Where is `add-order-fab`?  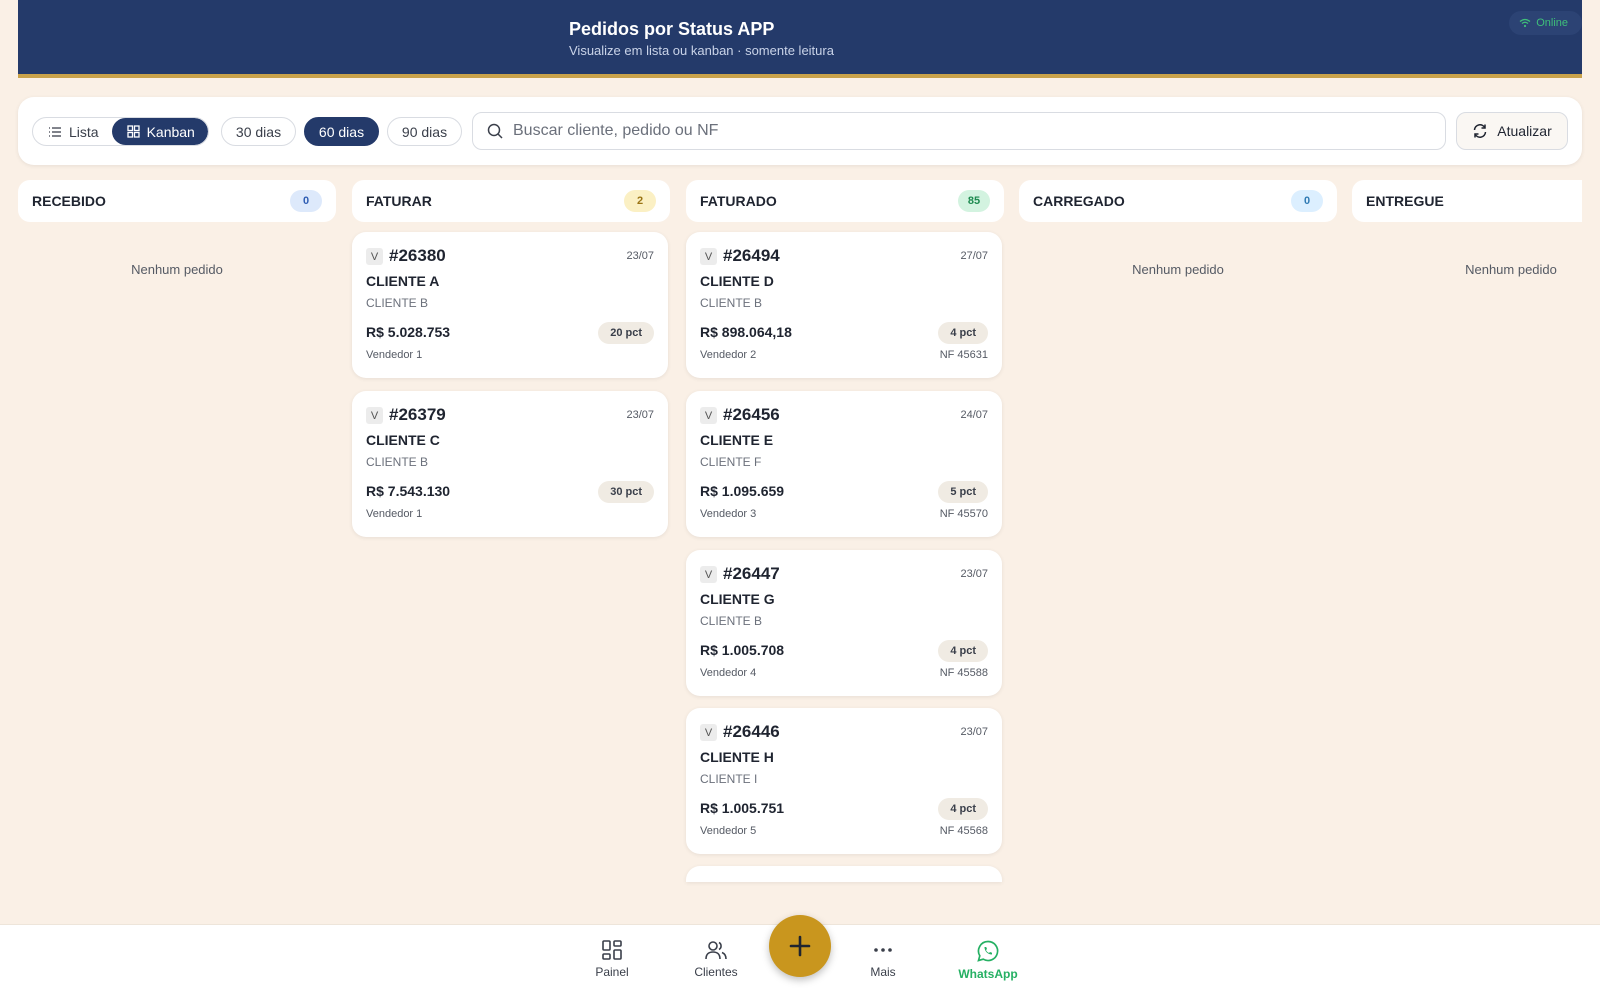
add-order-fab is located at coordinates (800, 946).